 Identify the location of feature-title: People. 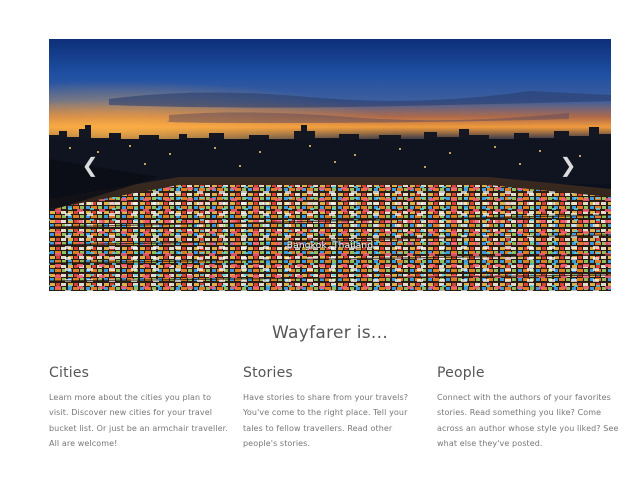
(461, 373).